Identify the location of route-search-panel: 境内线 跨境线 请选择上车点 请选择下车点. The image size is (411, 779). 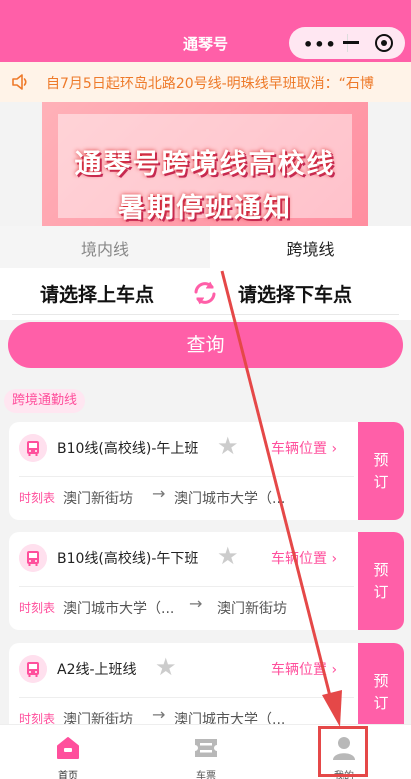
(205, 273).